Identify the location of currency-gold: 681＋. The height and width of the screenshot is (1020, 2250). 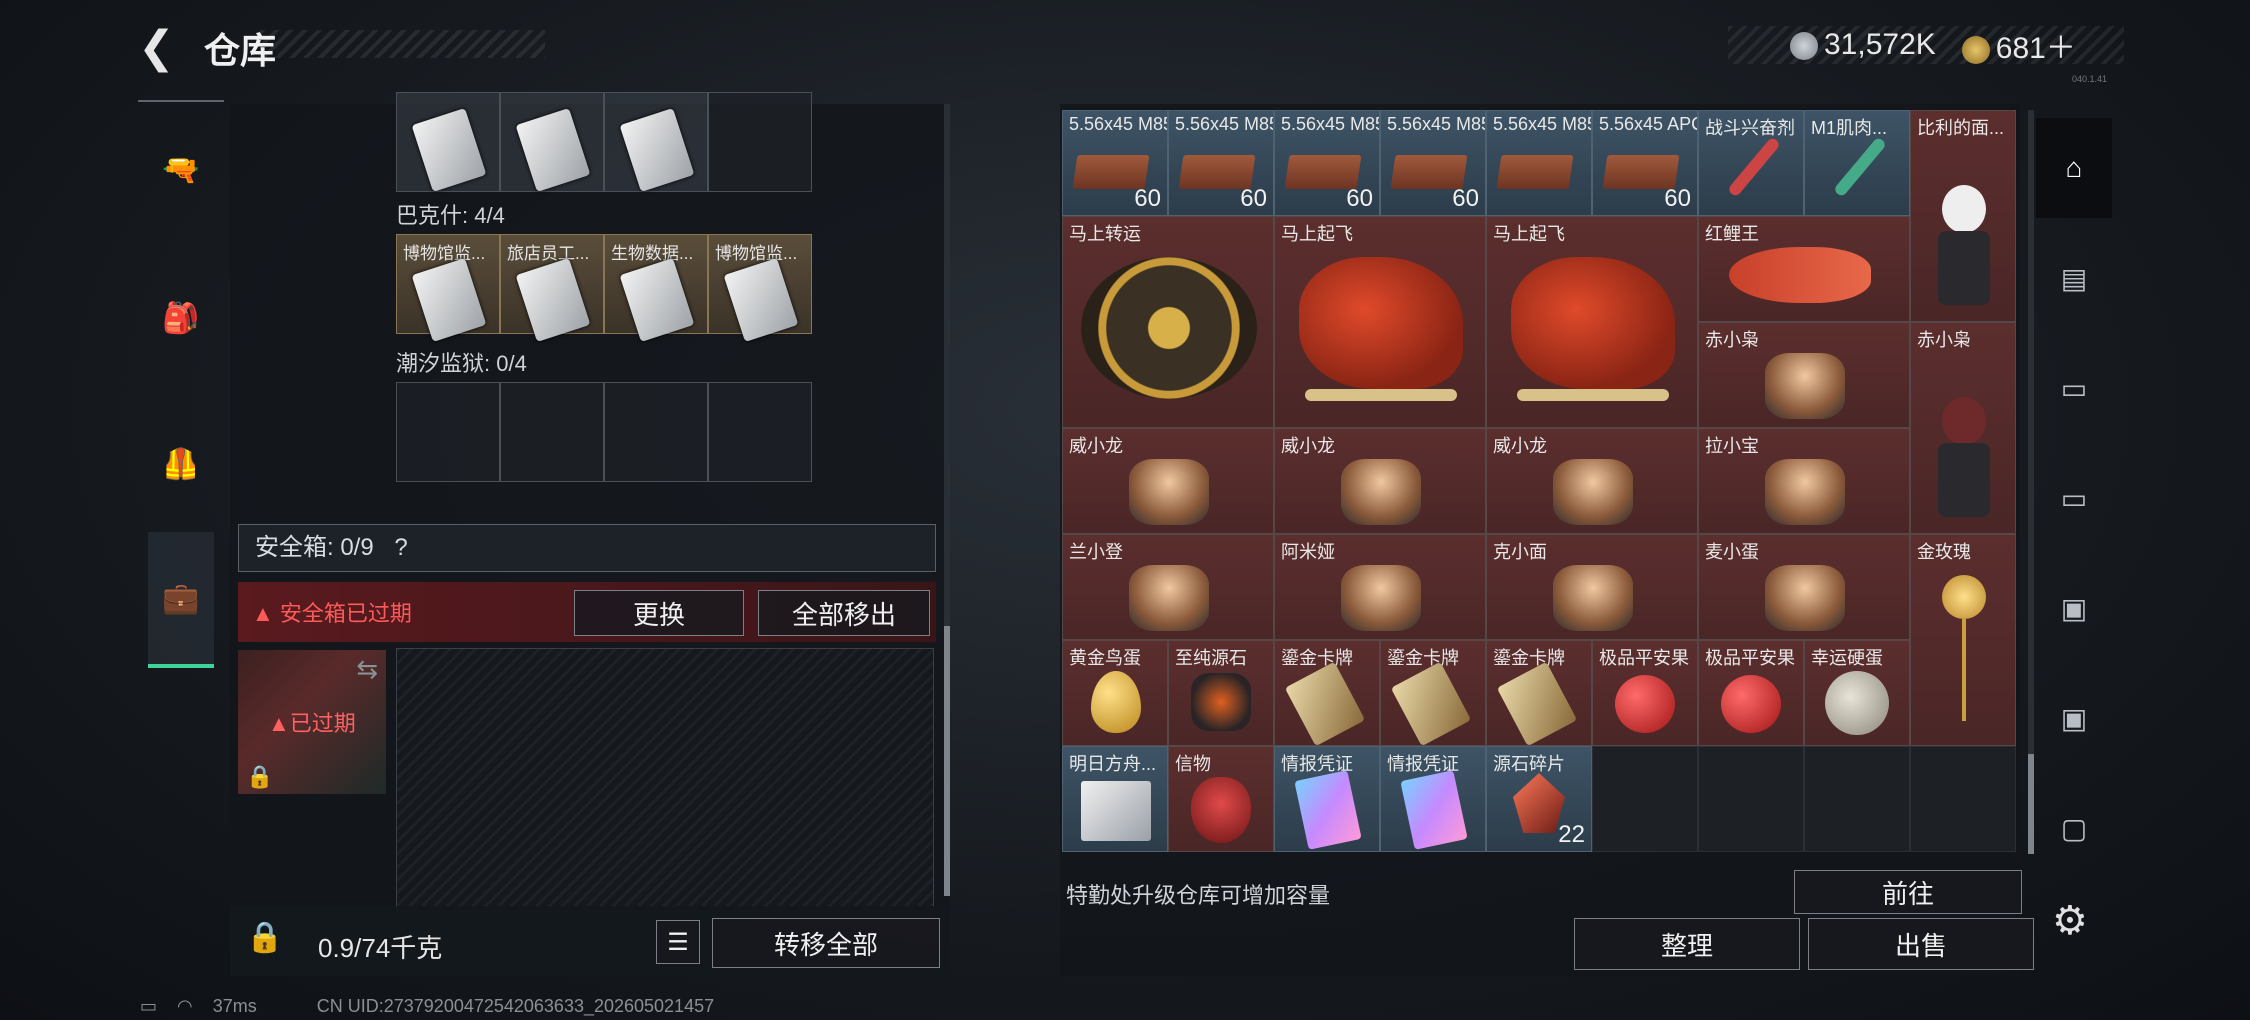
(2018, 45).